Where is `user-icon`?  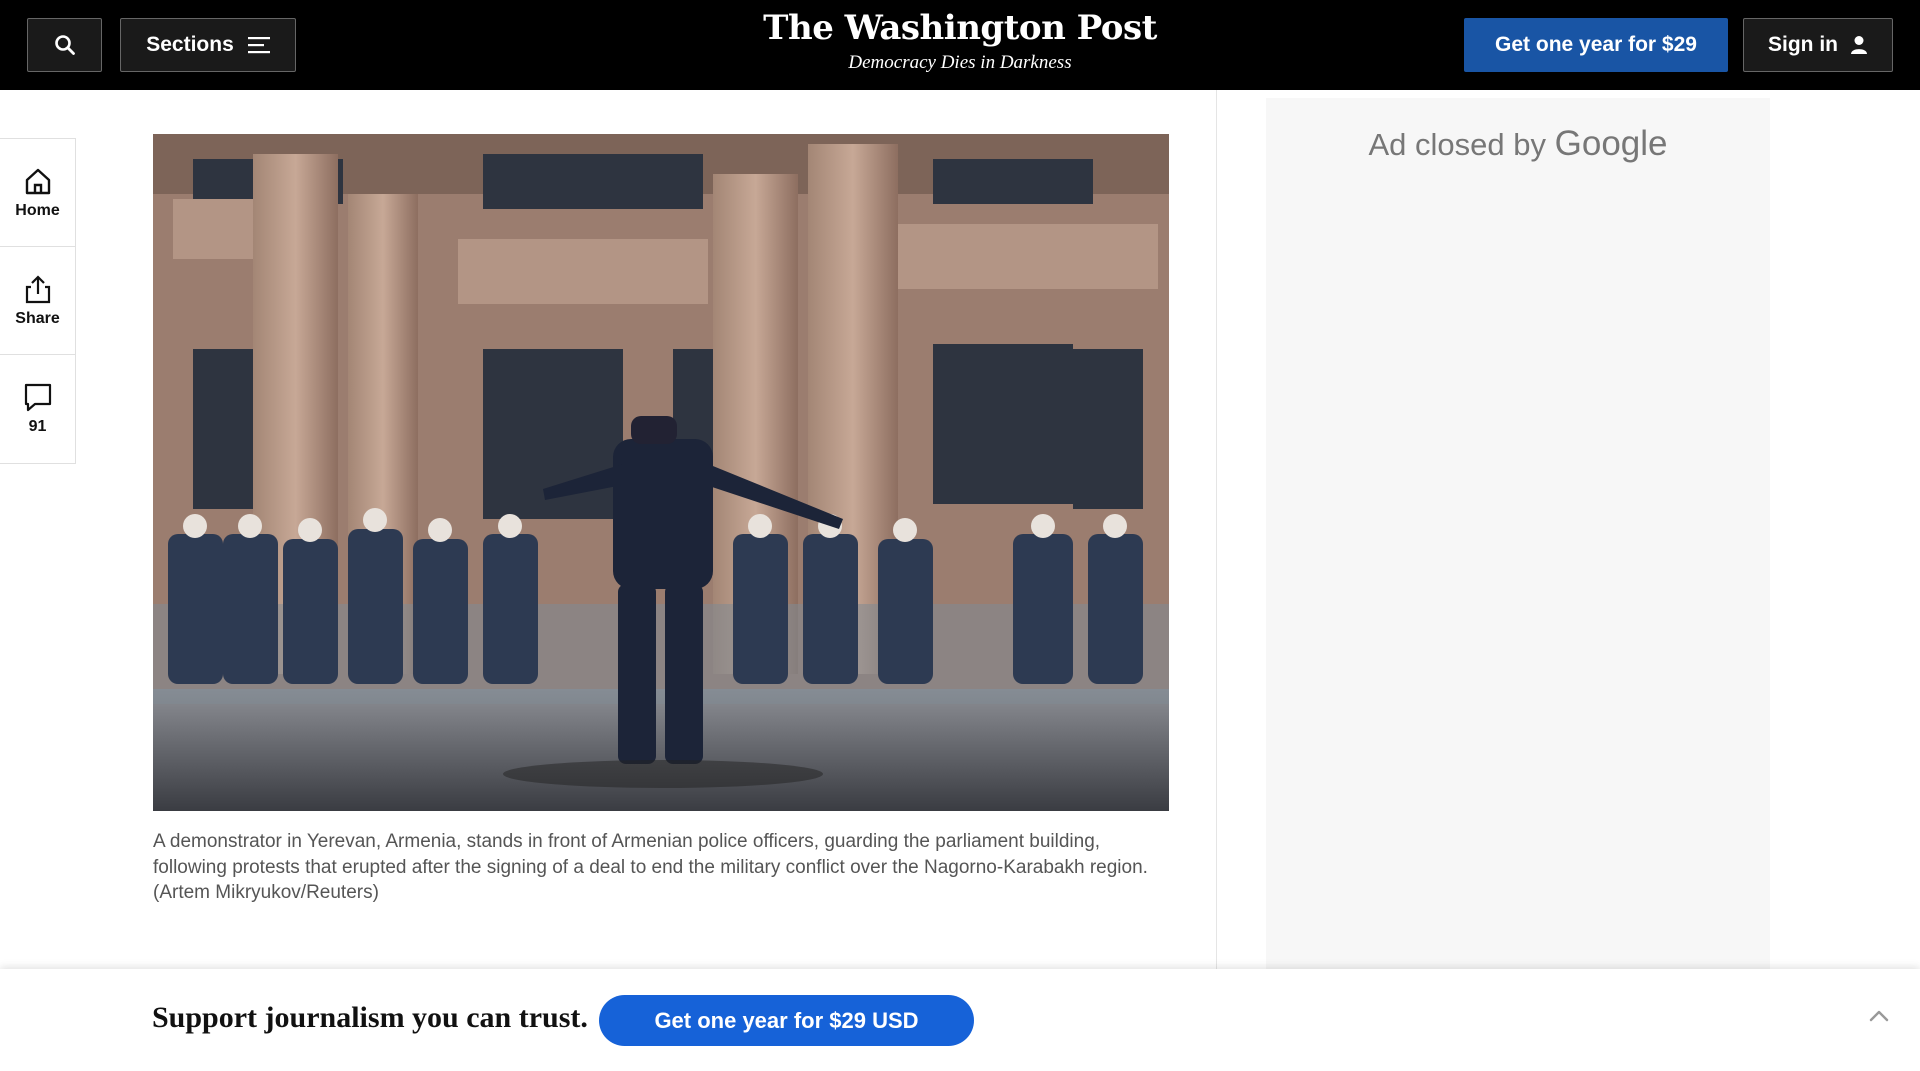
user-icon is located at coordinates (1859, 45).